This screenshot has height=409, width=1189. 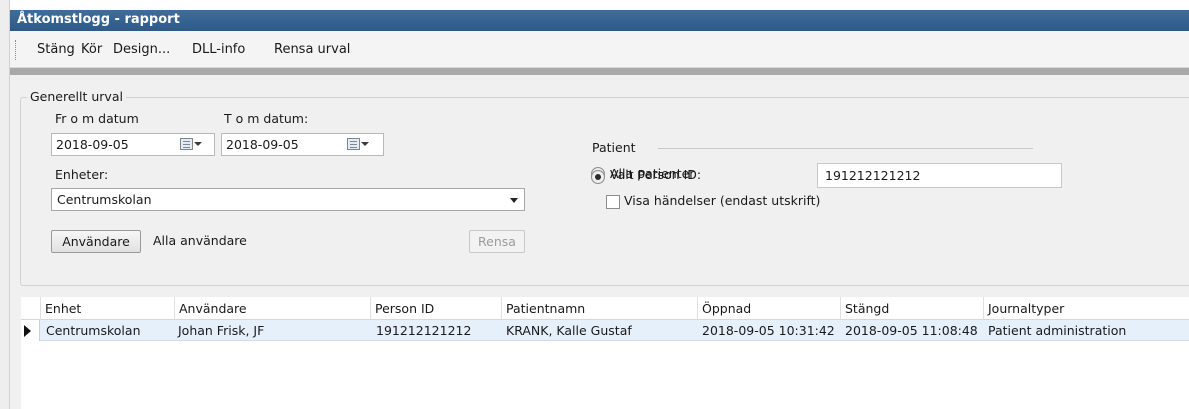 What do you see at coordinates (598, 177) in the screenshot?
I see `selected-person-radio` at bounding box center [598, 177].